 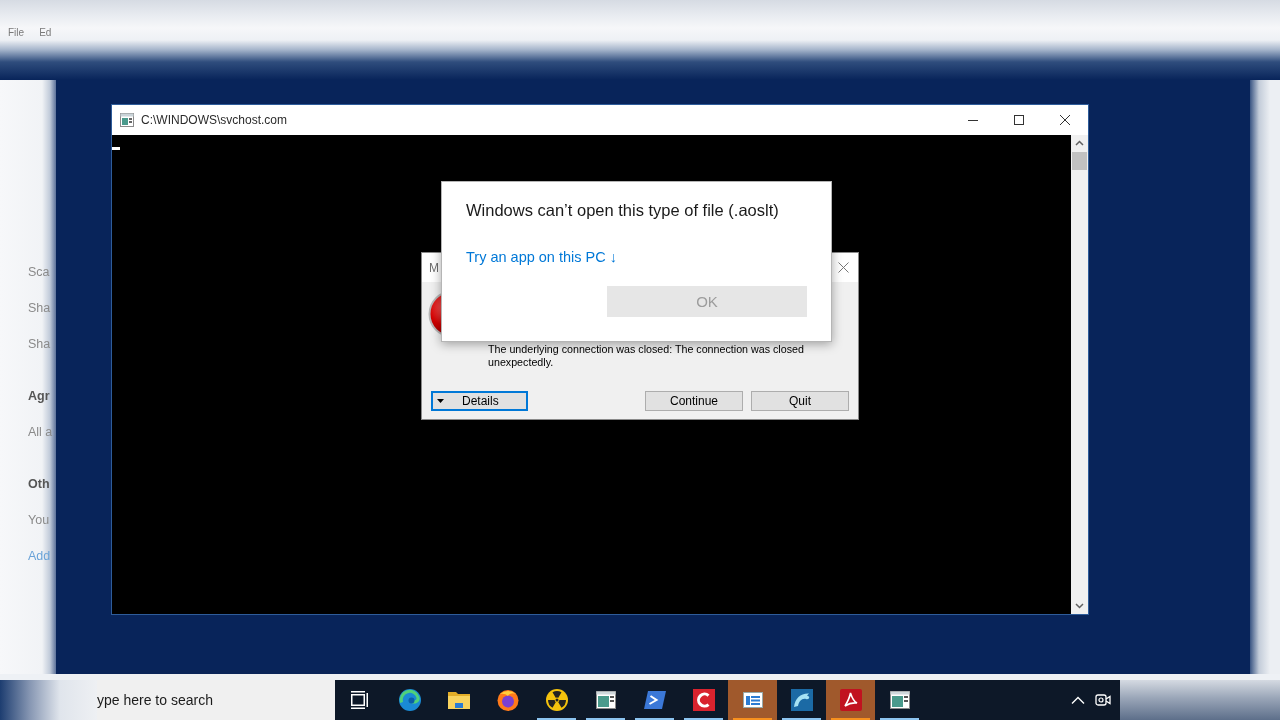 What do you see at coordinates (541, 257) in the screenshot?
I see `app-link: Try an app on this PC ↓` at bounding box center [541, 257].